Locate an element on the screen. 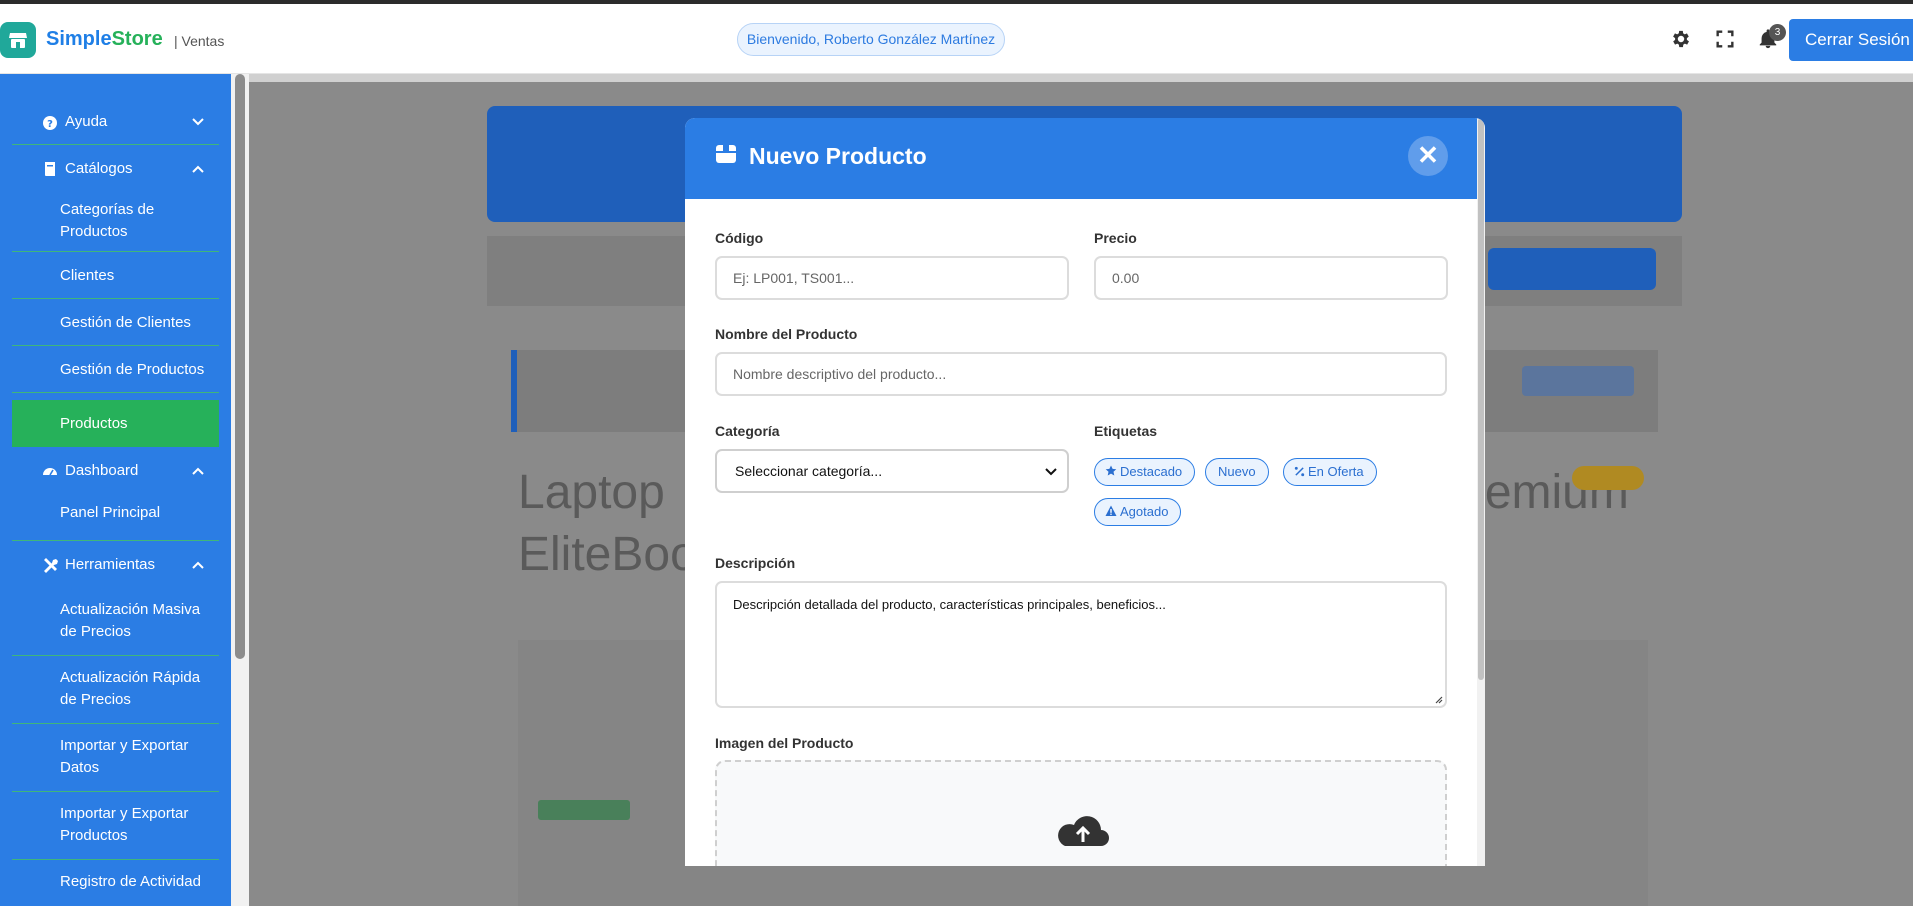 The height and width of the screenshot is (906, 1913). sidebar-label-categorias-1: Categorías de is located at coordinates (107, 209).